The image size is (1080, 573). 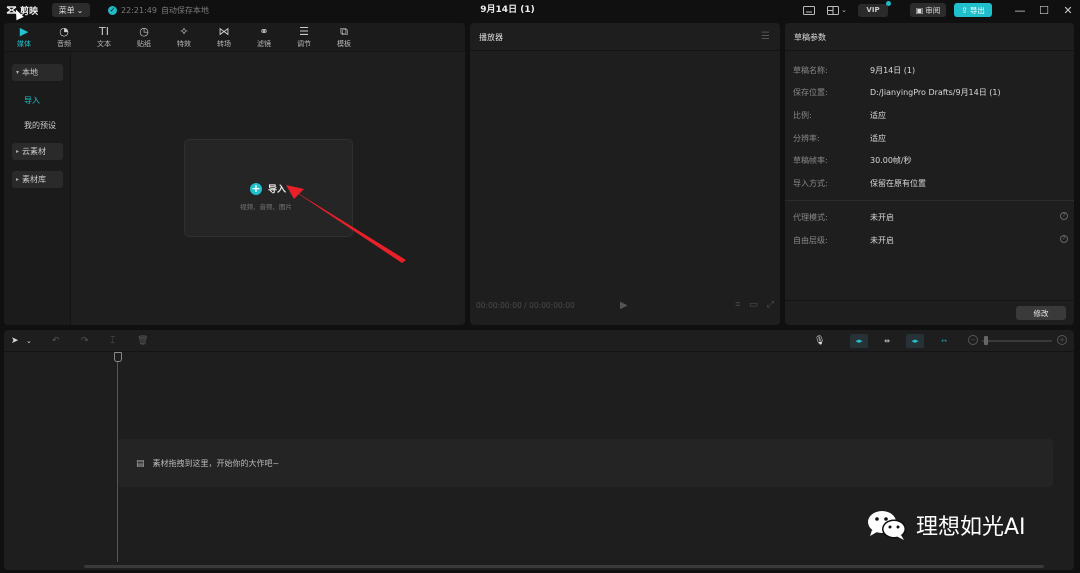 I want to click on titlebar-right: ⌄ VIP ▣ 审阅 ⇪ 导出 — ☐ ✕, so click(x=941, y=10).